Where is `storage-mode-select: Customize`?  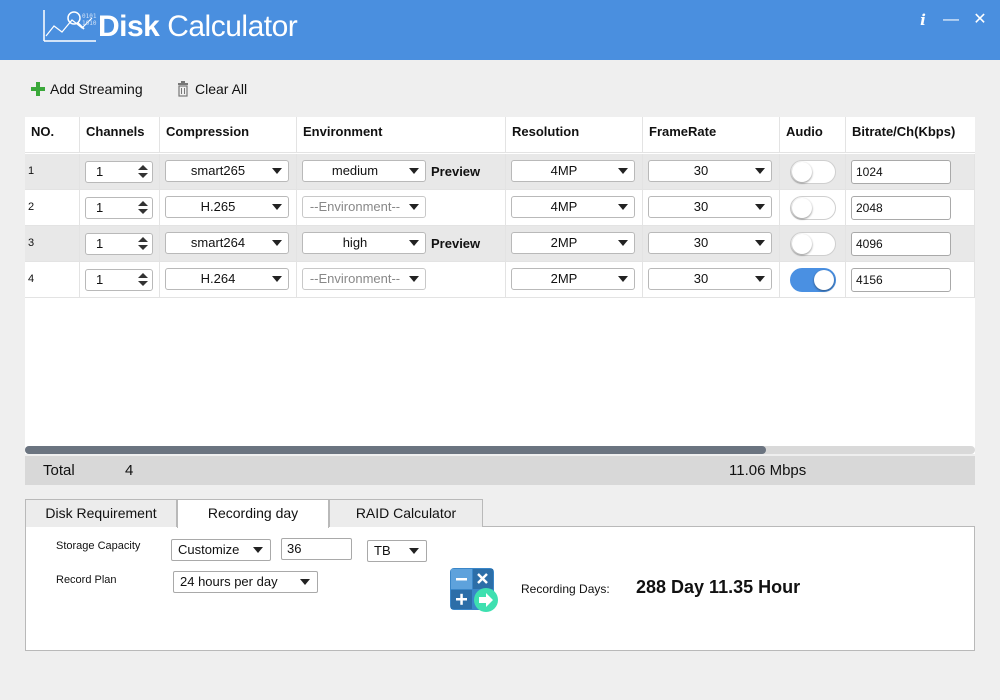 storage-mode-select: Customize is located at coordinates (221, 550).